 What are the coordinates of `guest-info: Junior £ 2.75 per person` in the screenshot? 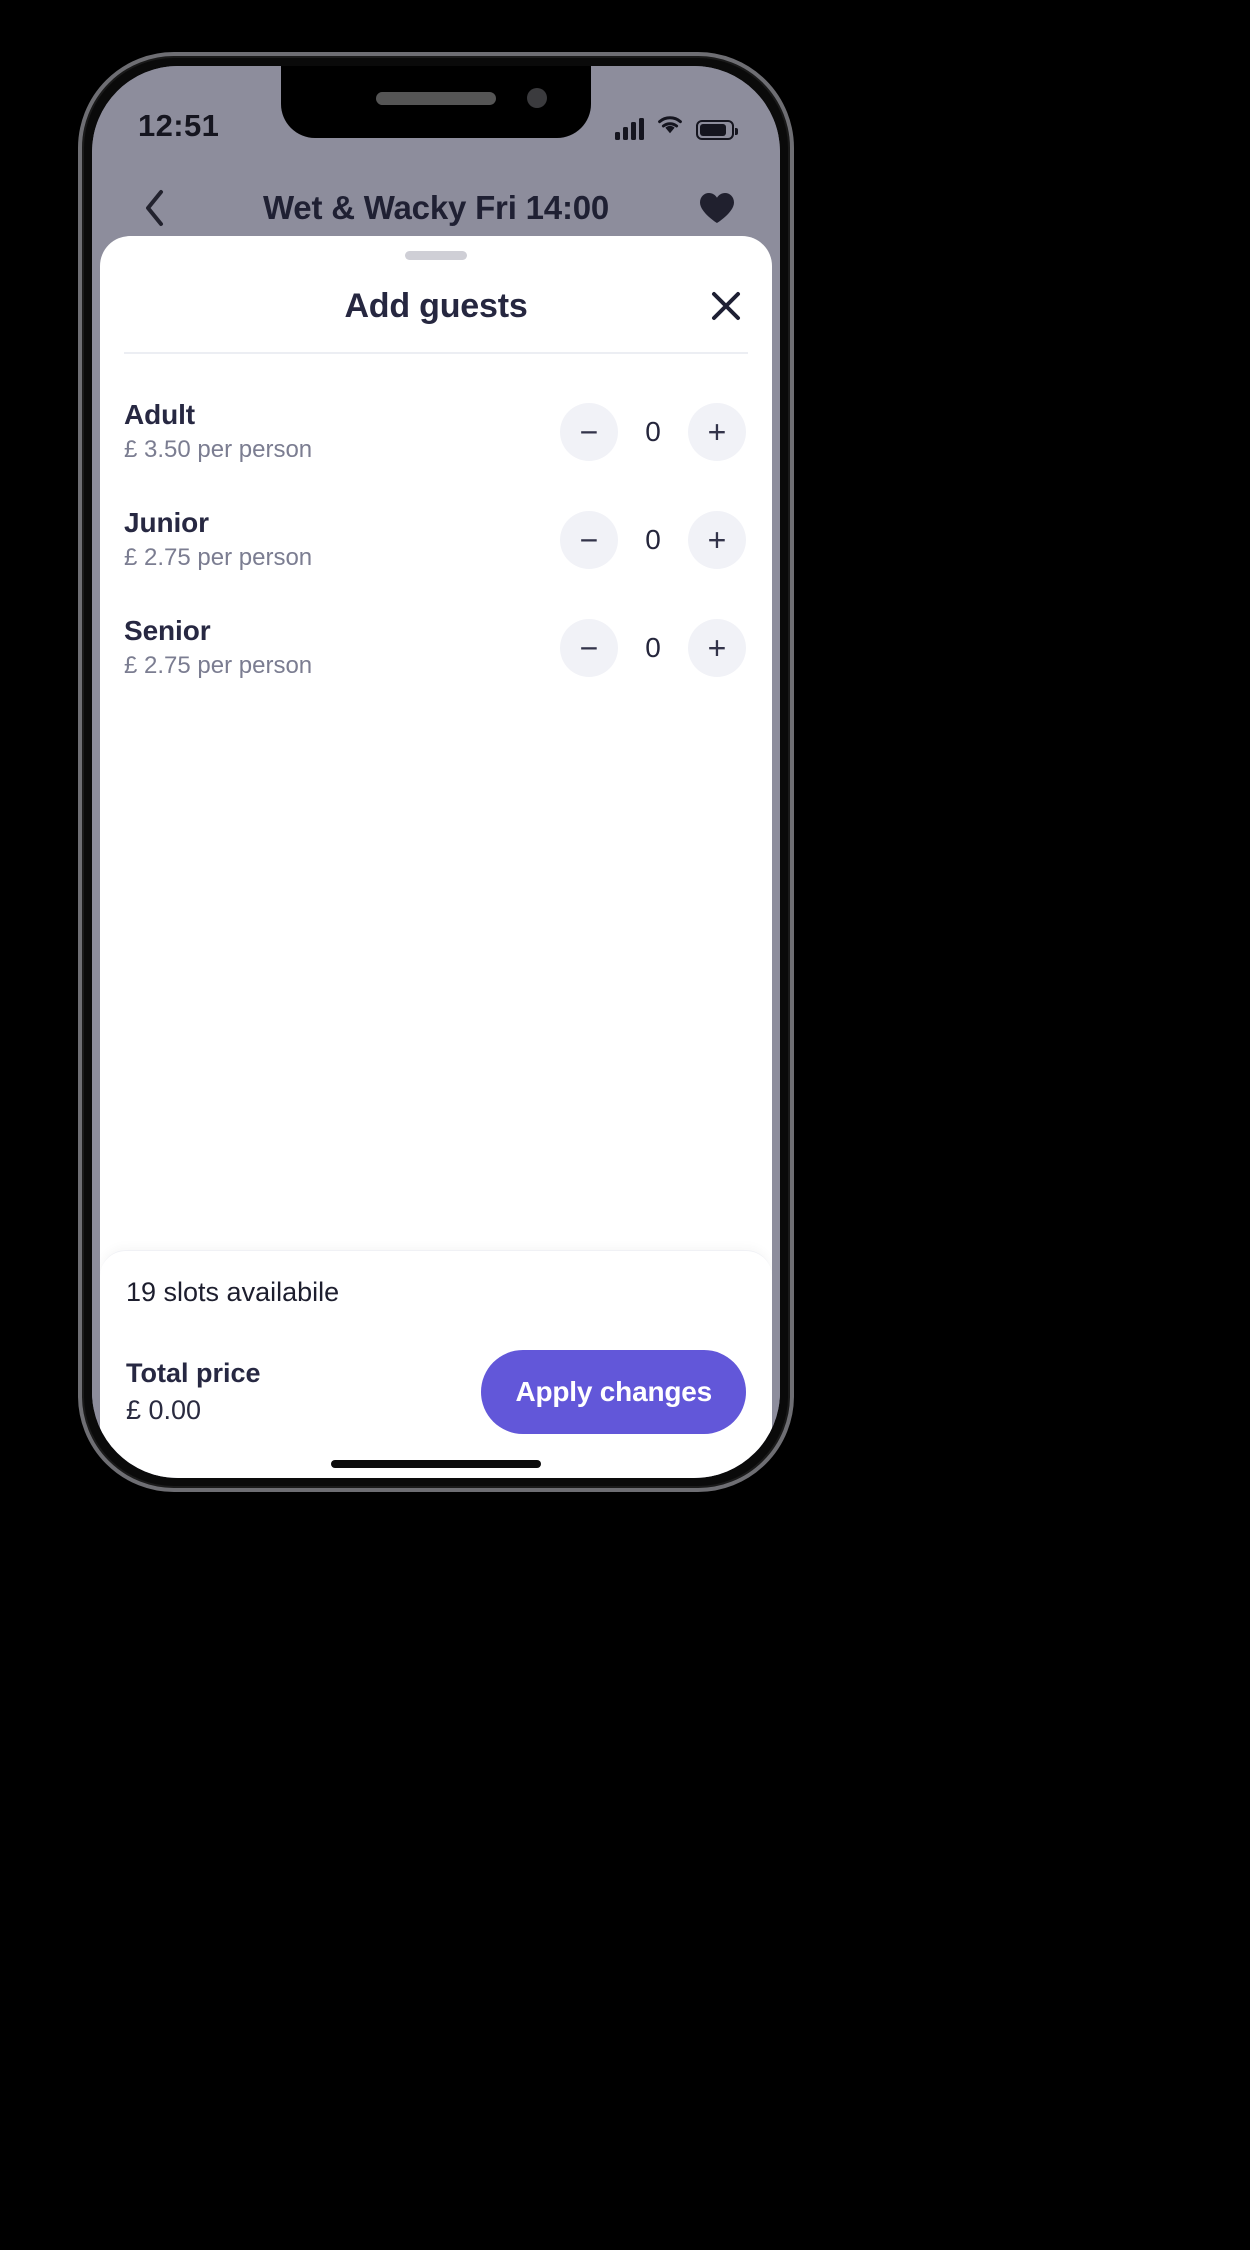 It's located at (218, 539).